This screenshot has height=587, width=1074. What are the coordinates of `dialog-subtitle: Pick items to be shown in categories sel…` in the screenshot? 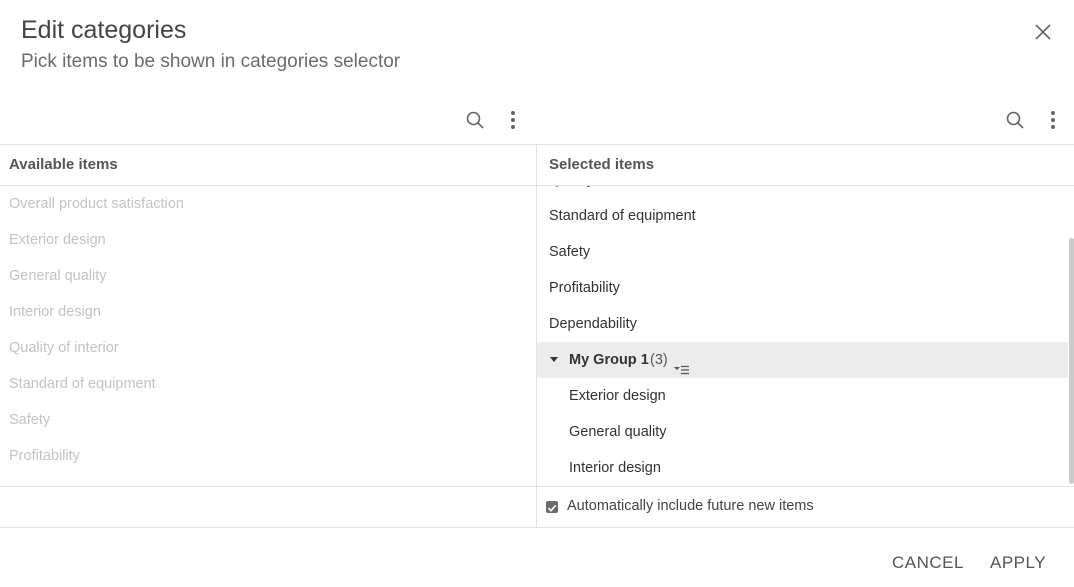 It's located at (211, 61).